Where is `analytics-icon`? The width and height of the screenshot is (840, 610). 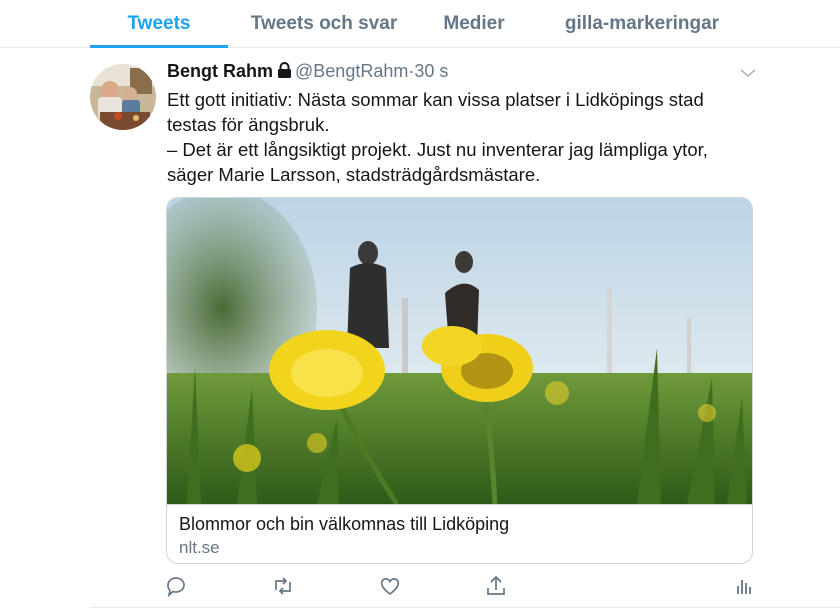
analytics-icon is located at coordinates (744, 586).